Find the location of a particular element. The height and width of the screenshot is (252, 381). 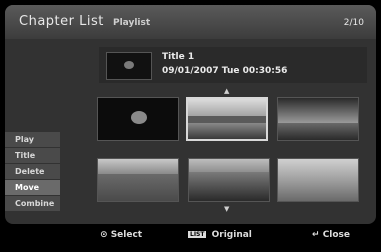

action-menu: Play Title Delete Move Combine is located at coordinates (32, 172).